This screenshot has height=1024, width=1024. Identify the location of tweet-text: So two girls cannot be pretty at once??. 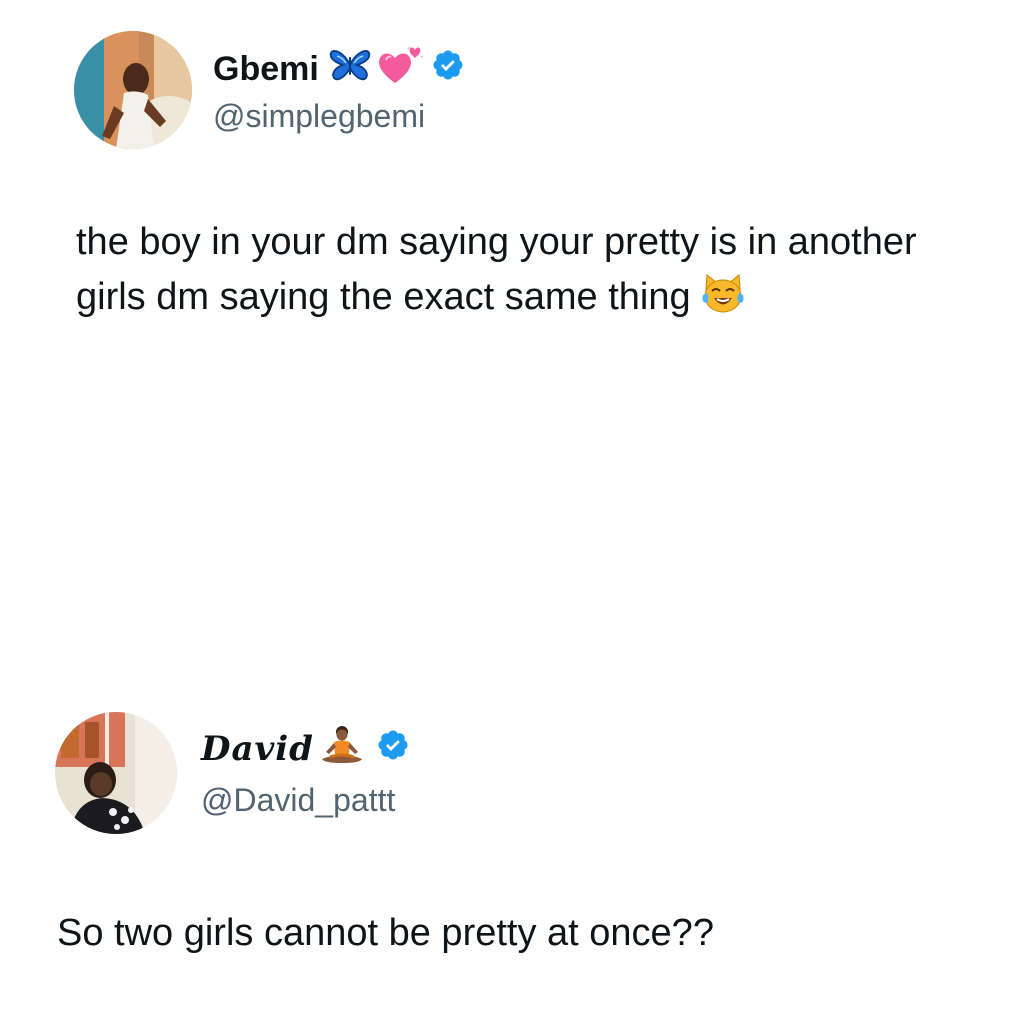
(507, 933).